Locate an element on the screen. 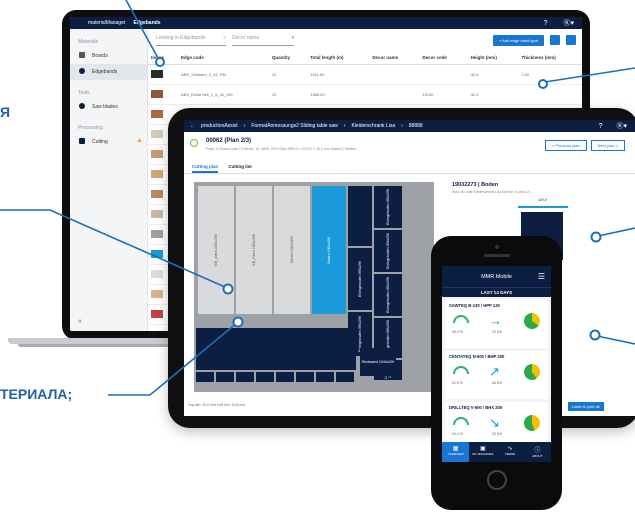 The image size is (635, 513). cut-piece-label: KB_unten 1664x396 is located at coordinates (216, 250).